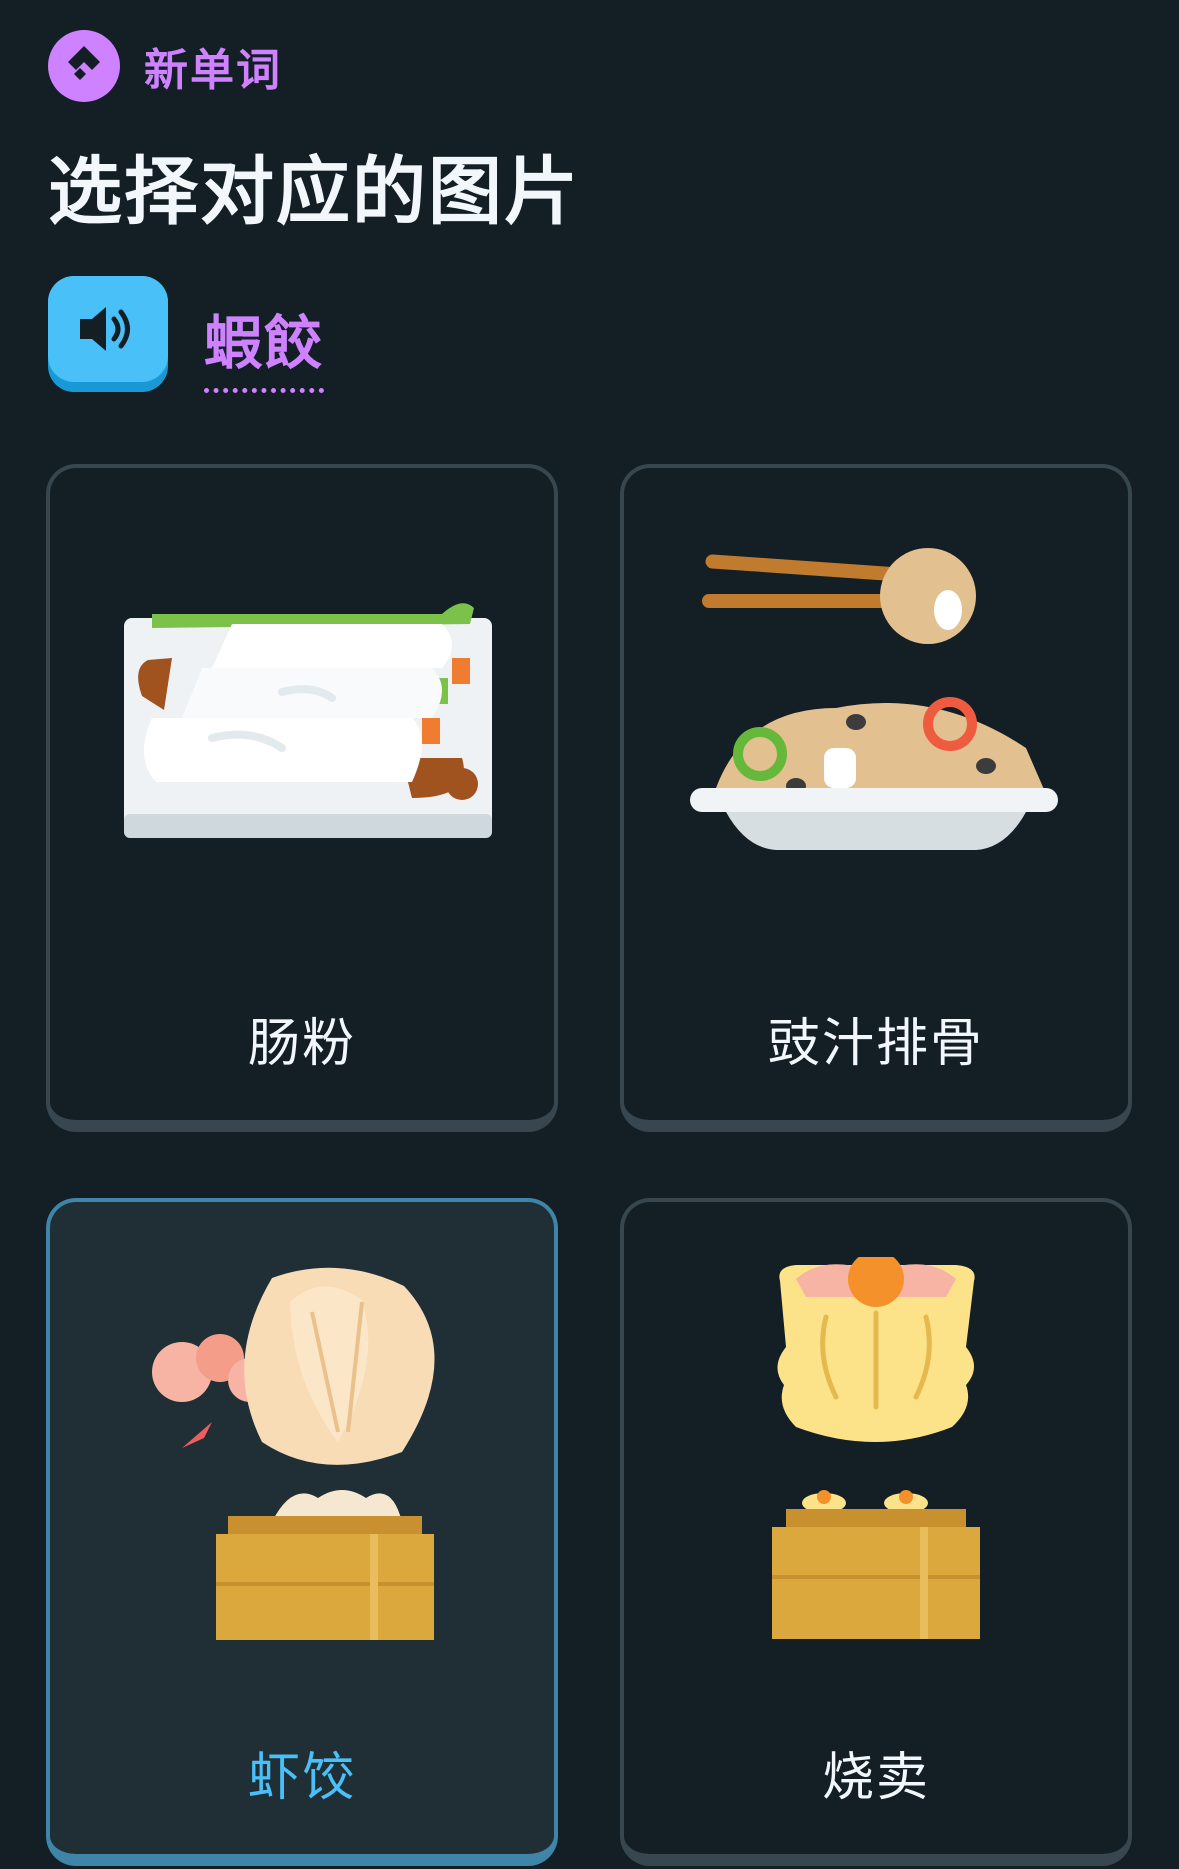 Image resolution: width=1179 pixels, height=1869 pixels. I want to click on prompt-word: 蝦餃, so click(264, 344).